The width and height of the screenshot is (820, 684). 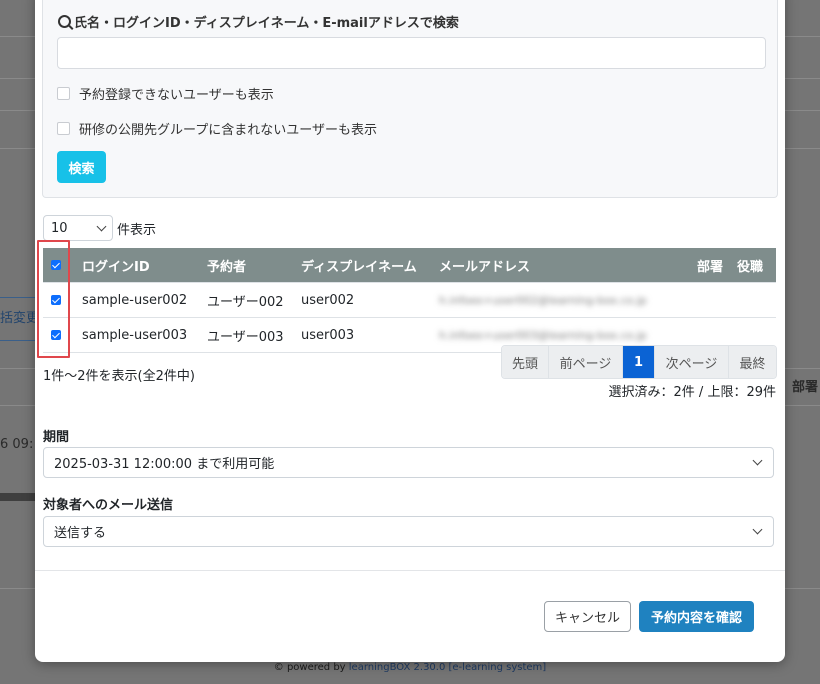 What do you see at coordinates (692, 392) in the screenshot?
I see `selected-count: 選択済み：2件 / 上限：29件` at bounding box center [692, 392].